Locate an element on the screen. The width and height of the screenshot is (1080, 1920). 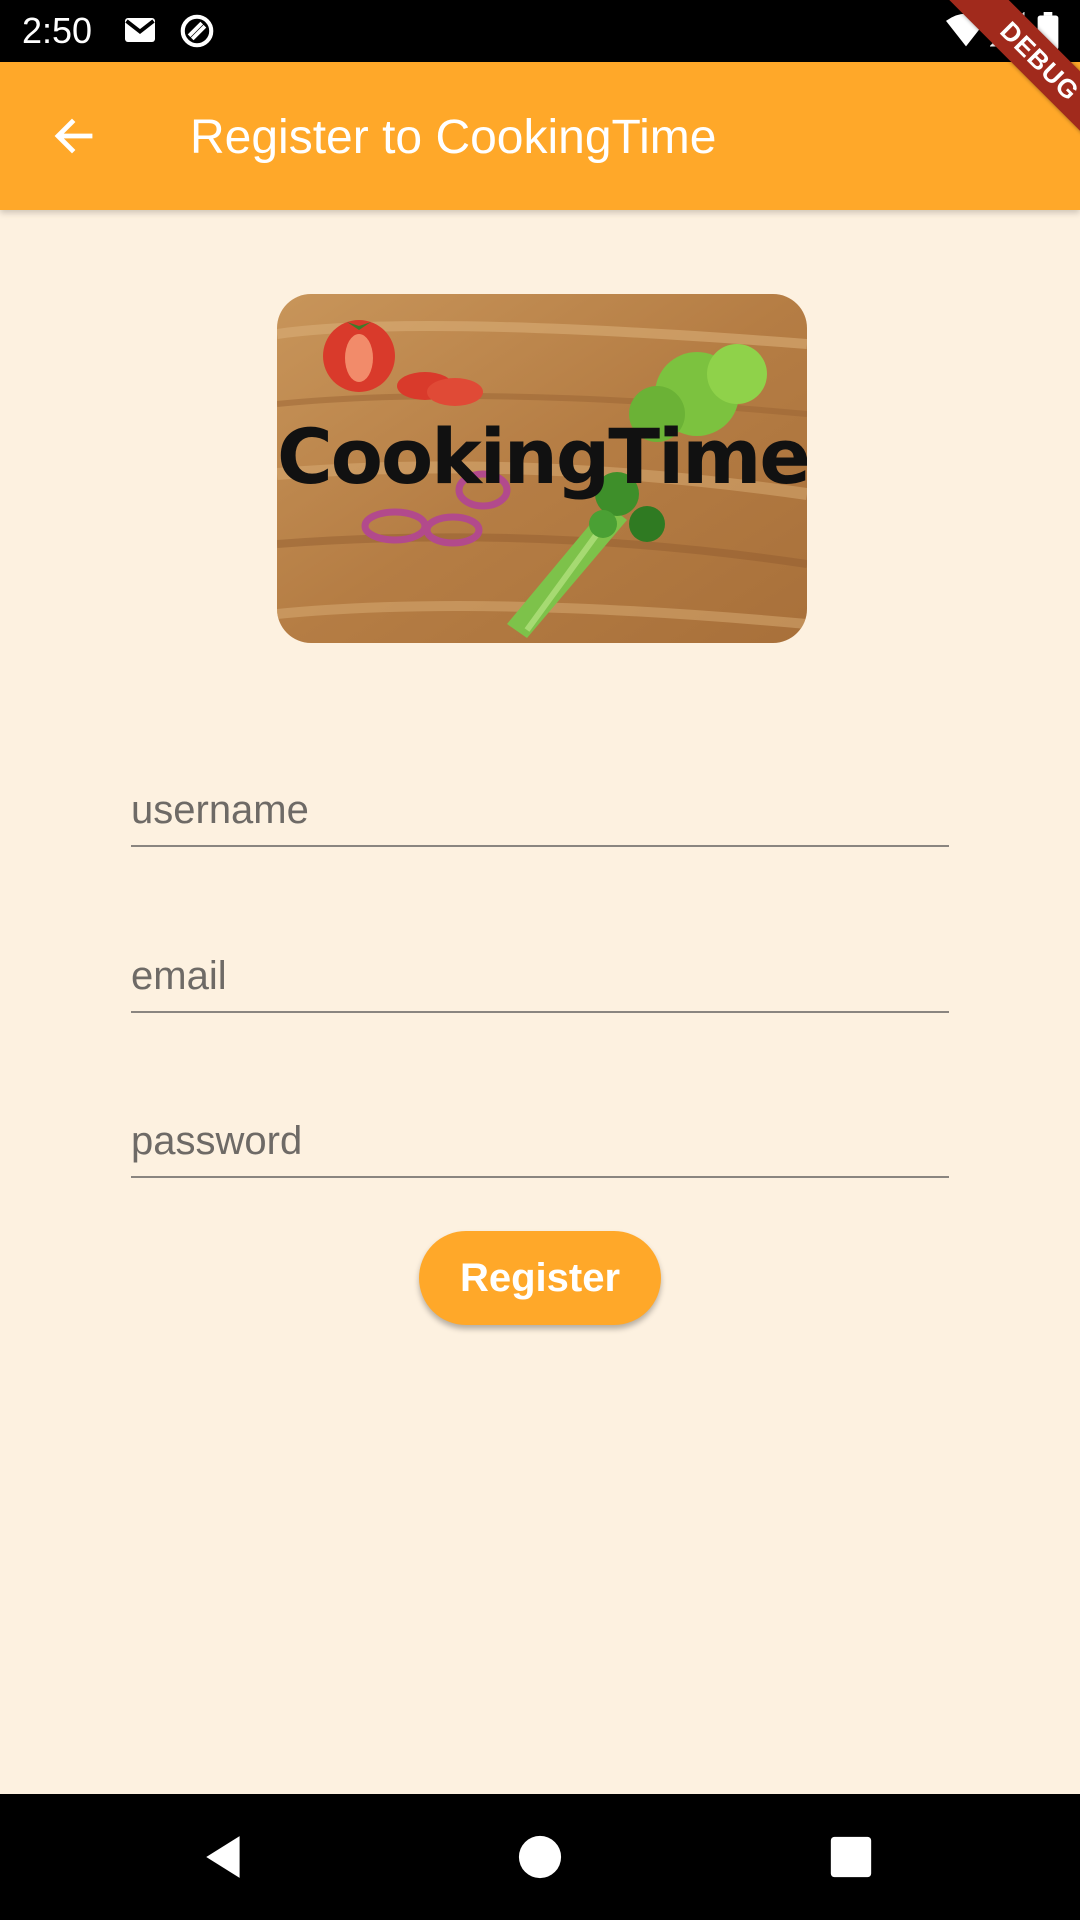
battery-icon is located at coordinates (1048, 33).